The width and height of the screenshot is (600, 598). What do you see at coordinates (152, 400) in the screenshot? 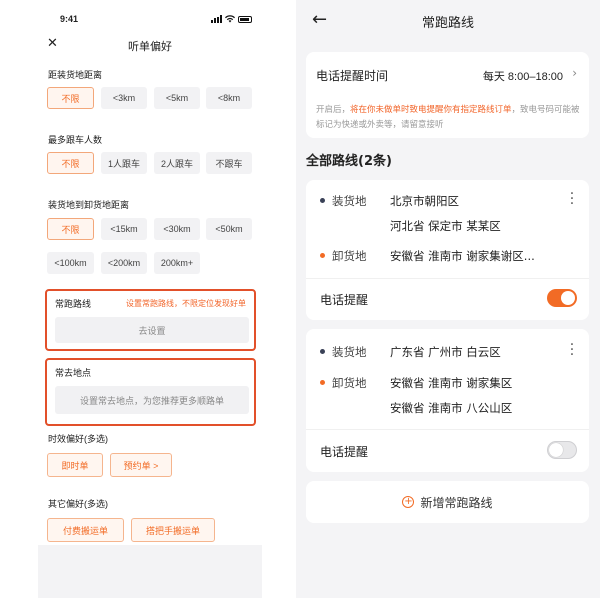
I see `set-places-button: 设置常去地点，为您推荐更多顺路单` at bounding box center [152, 400].